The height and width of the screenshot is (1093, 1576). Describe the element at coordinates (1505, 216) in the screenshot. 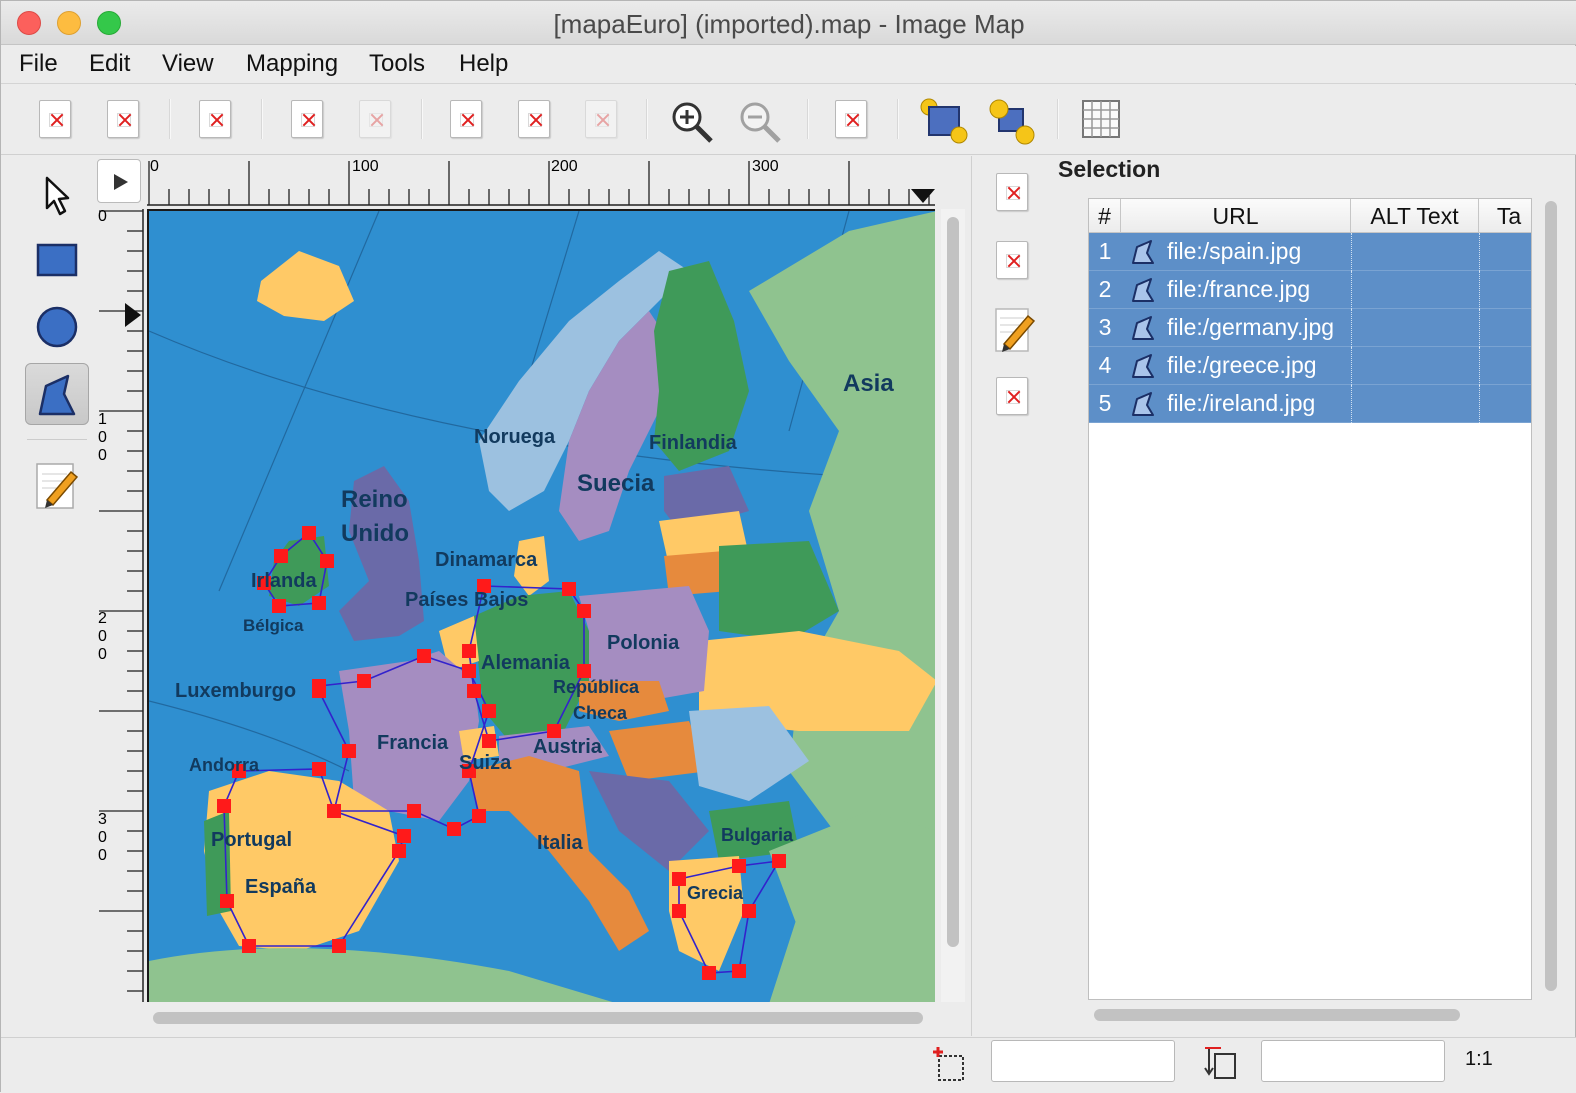

I see `column-target: Ta` at that location.